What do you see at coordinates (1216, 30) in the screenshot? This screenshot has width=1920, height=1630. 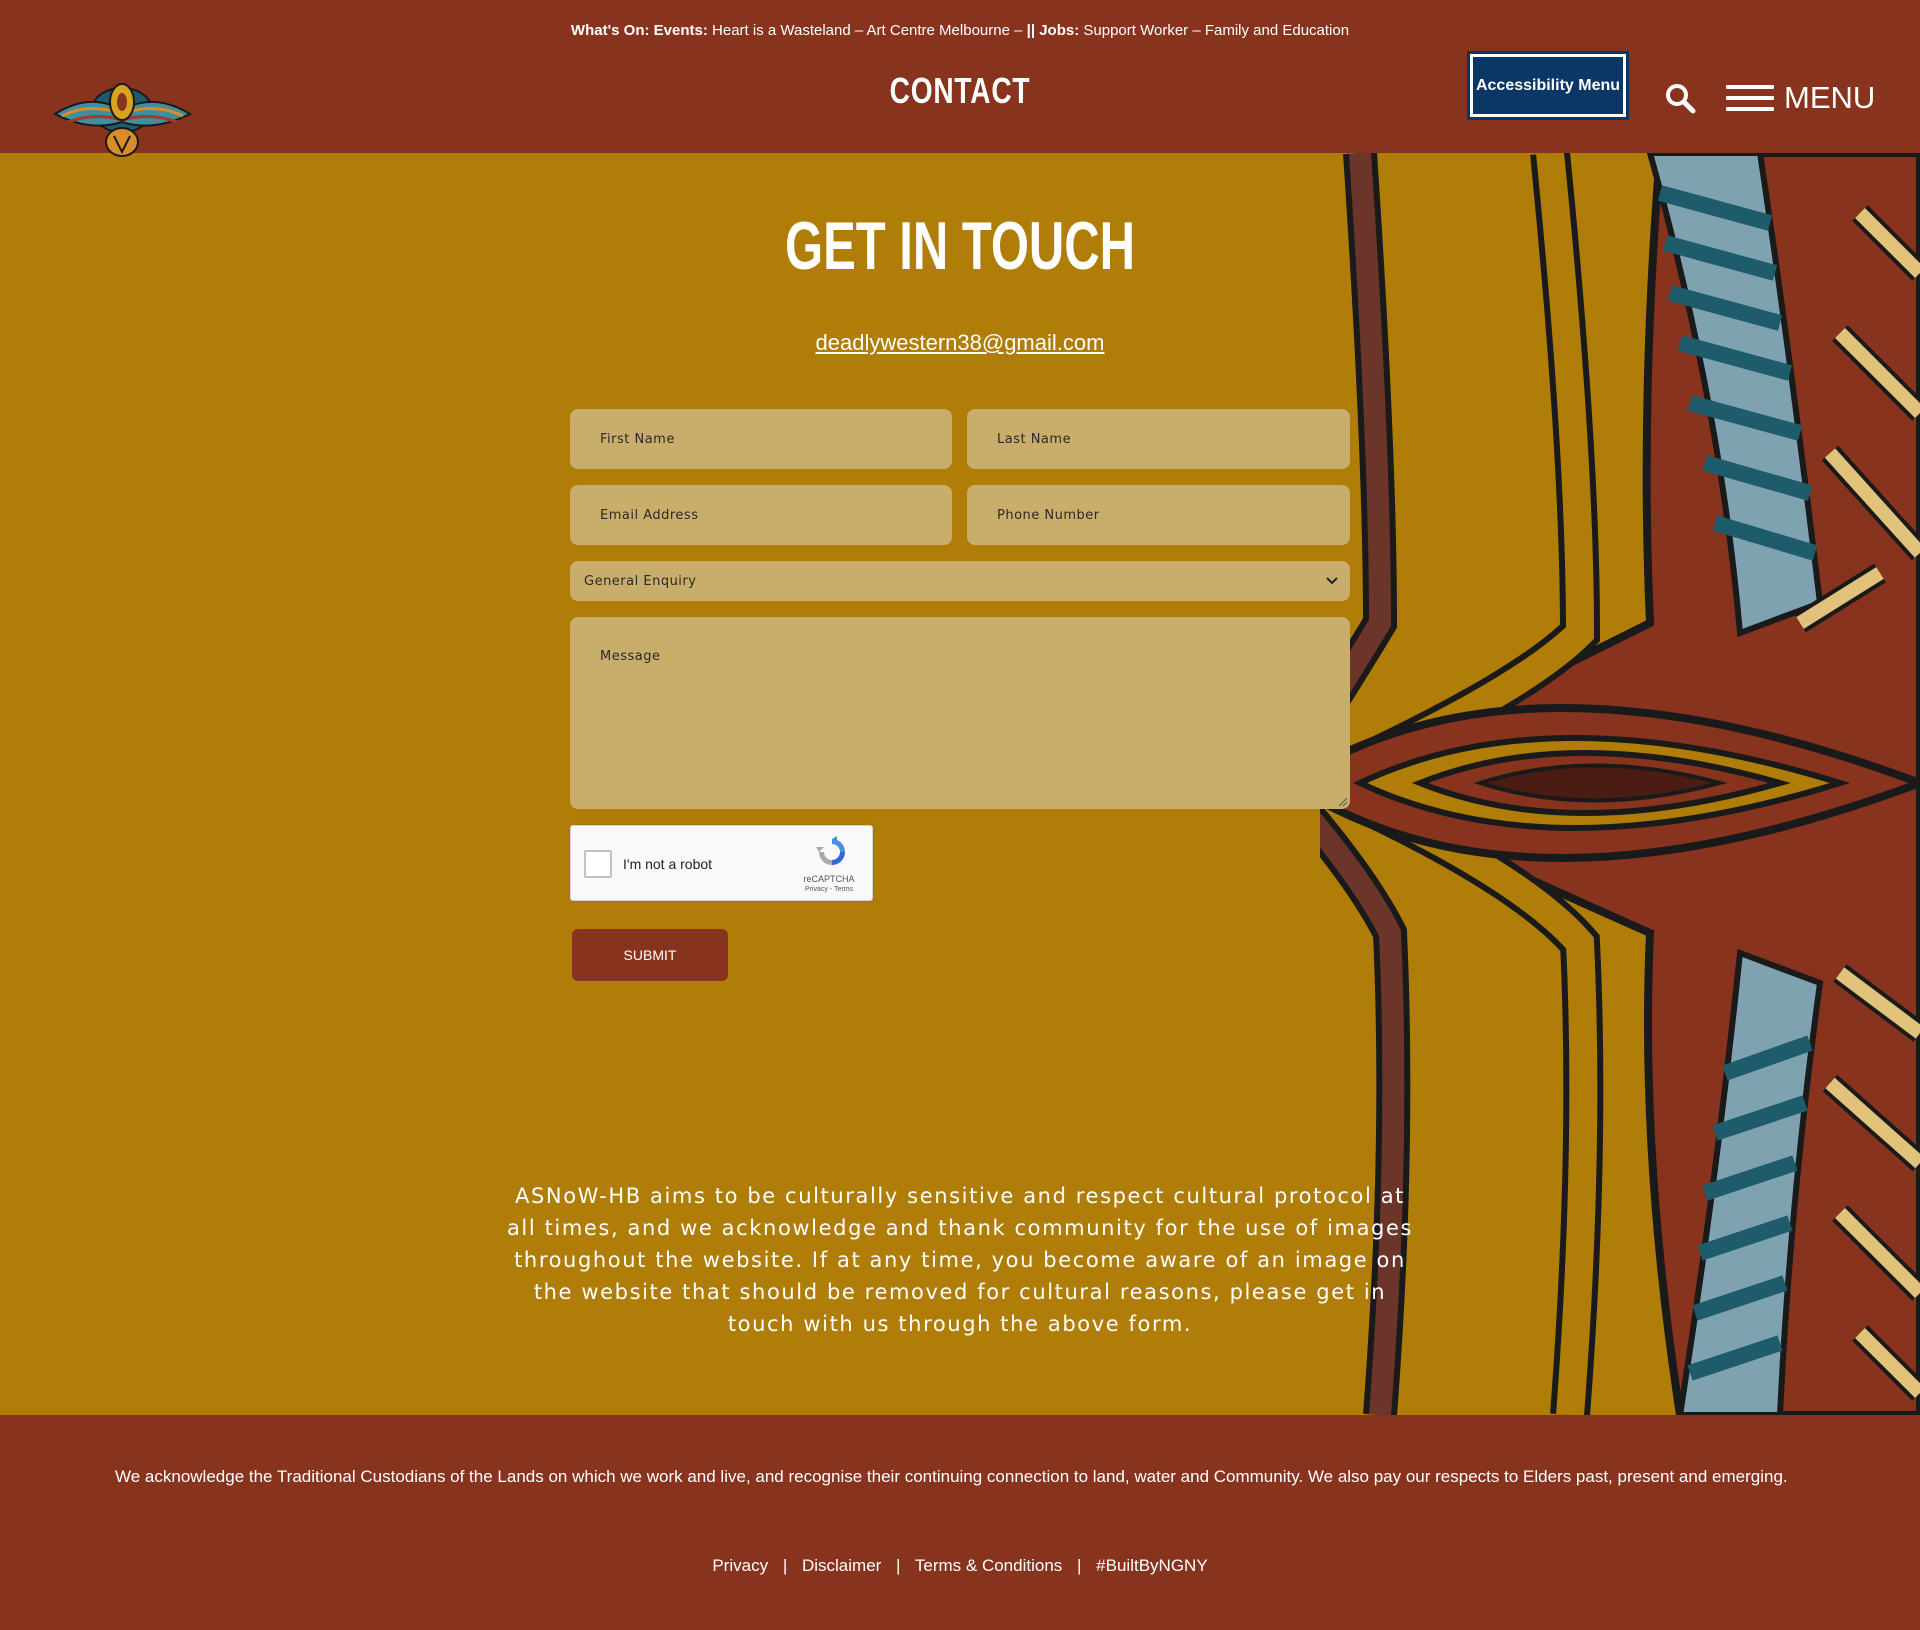 I see `jobs-link: Support Worker – Family and Education` at bounding box center [1216, 30].